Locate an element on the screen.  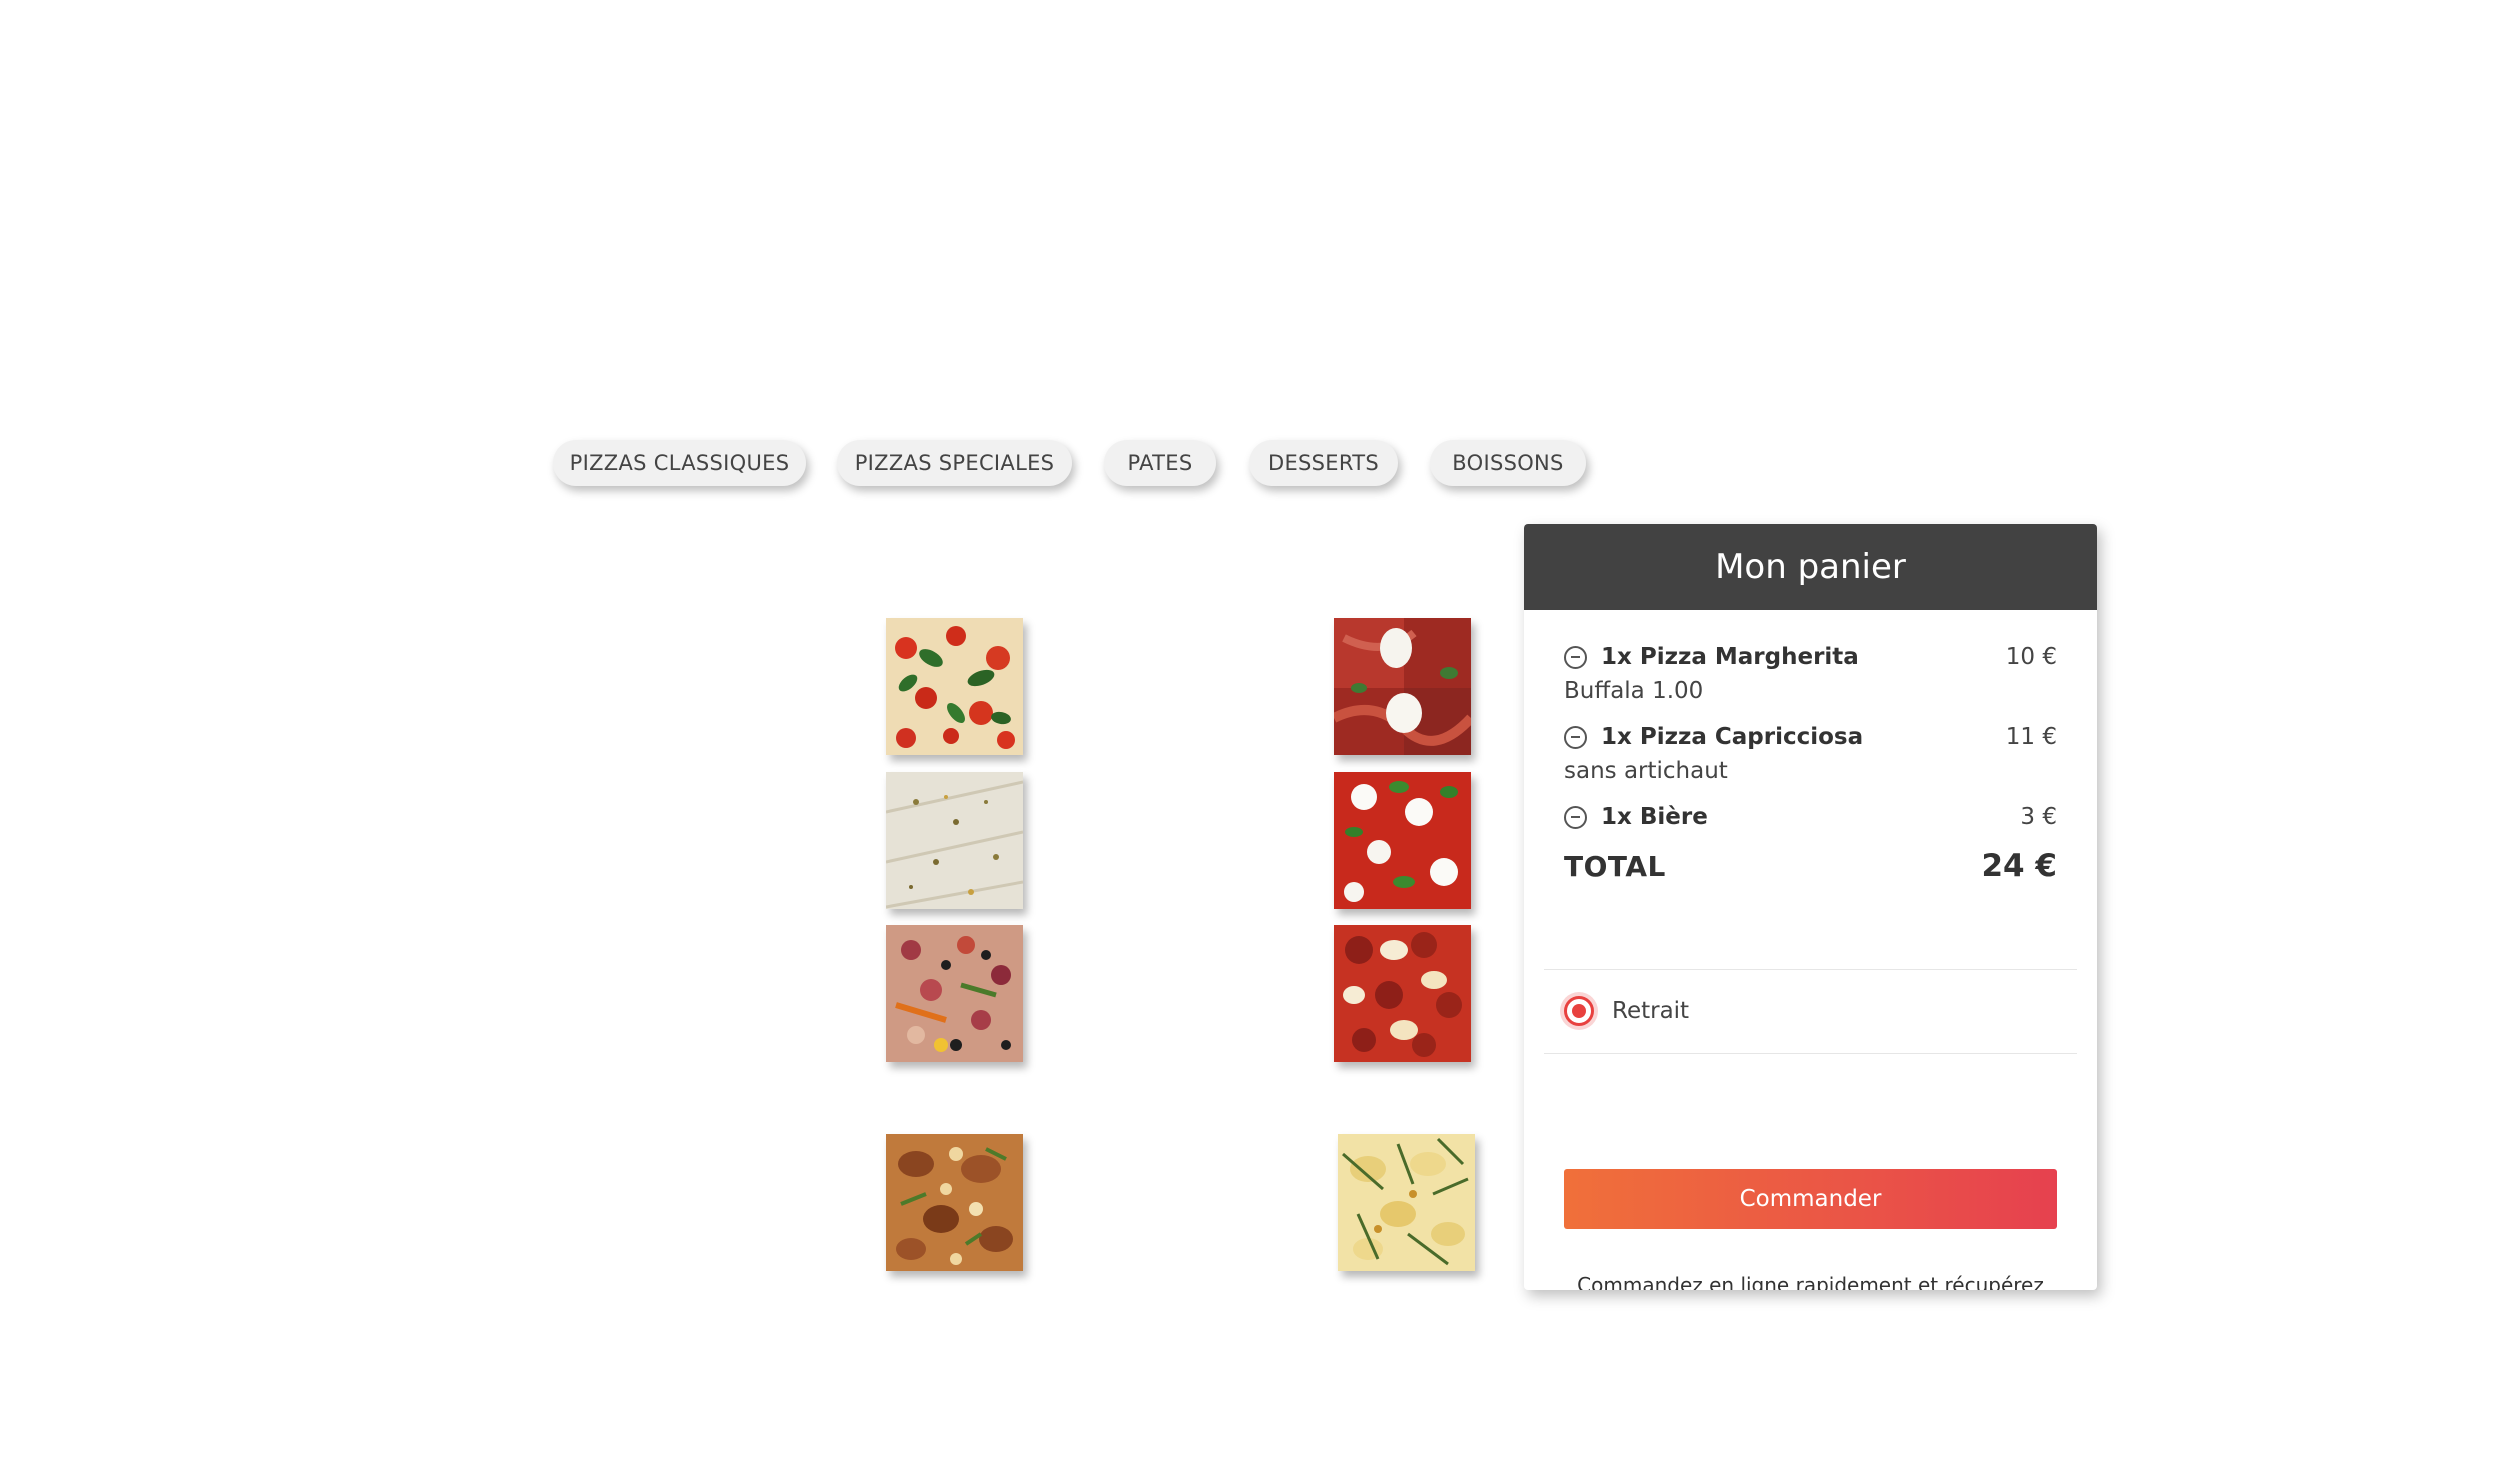
tab-desserts: DESSERTS is located at coordinates (1323, 463).